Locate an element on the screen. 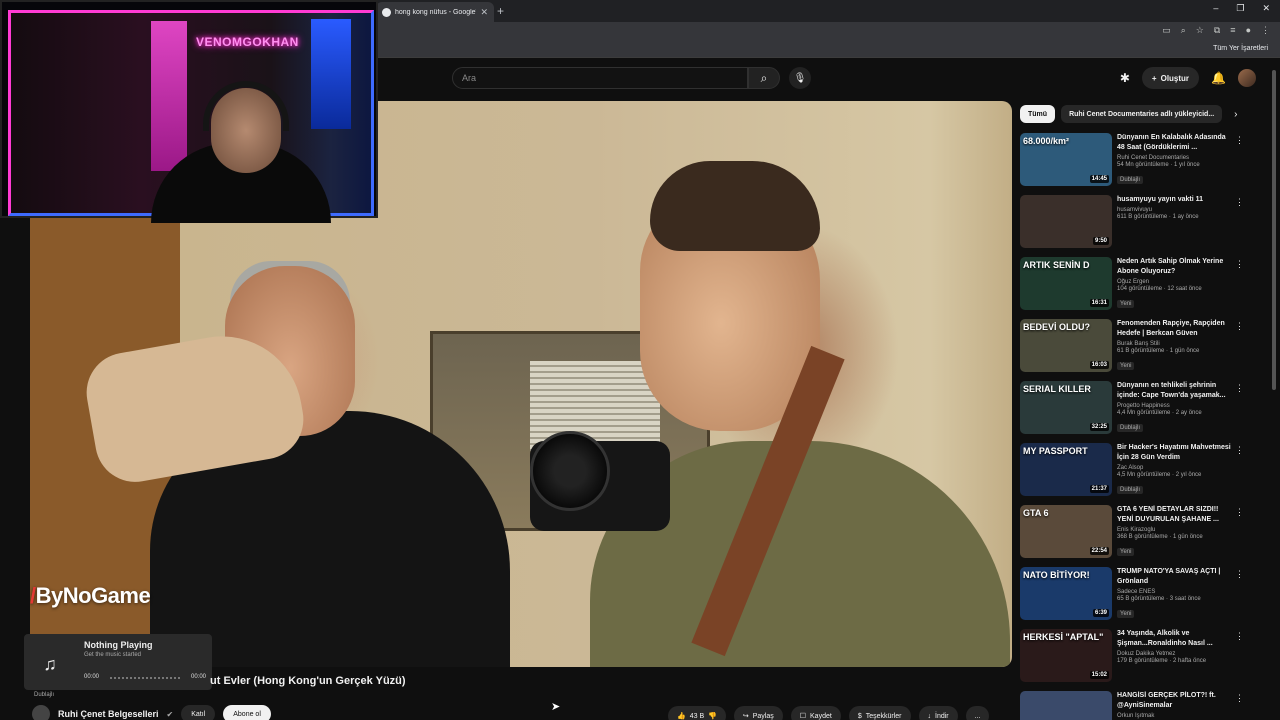 Image resolution: width=1280 pixels, height=720 pixels. zoom-icon: ⌕ is located at coordinates (1183, 30).